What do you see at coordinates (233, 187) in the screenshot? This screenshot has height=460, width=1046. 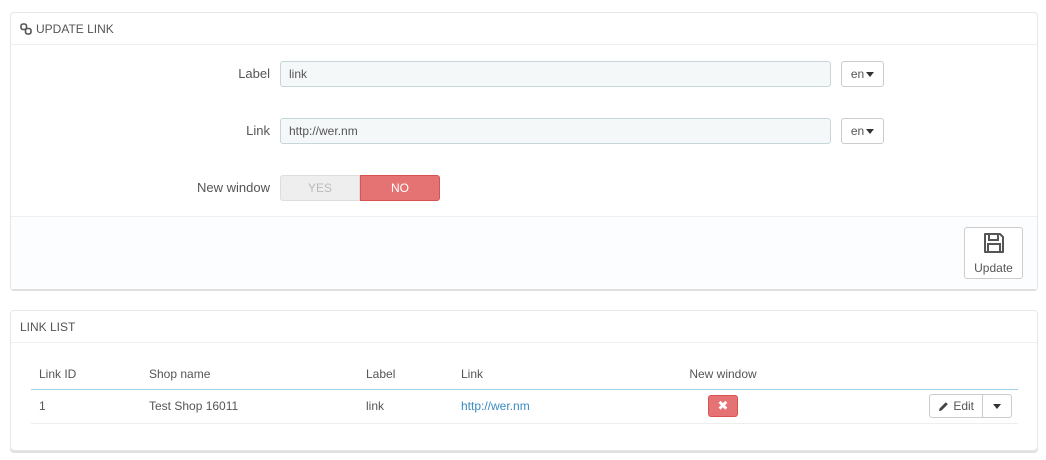 I see `new-window-label: New window` at bounding box center [233, 187].